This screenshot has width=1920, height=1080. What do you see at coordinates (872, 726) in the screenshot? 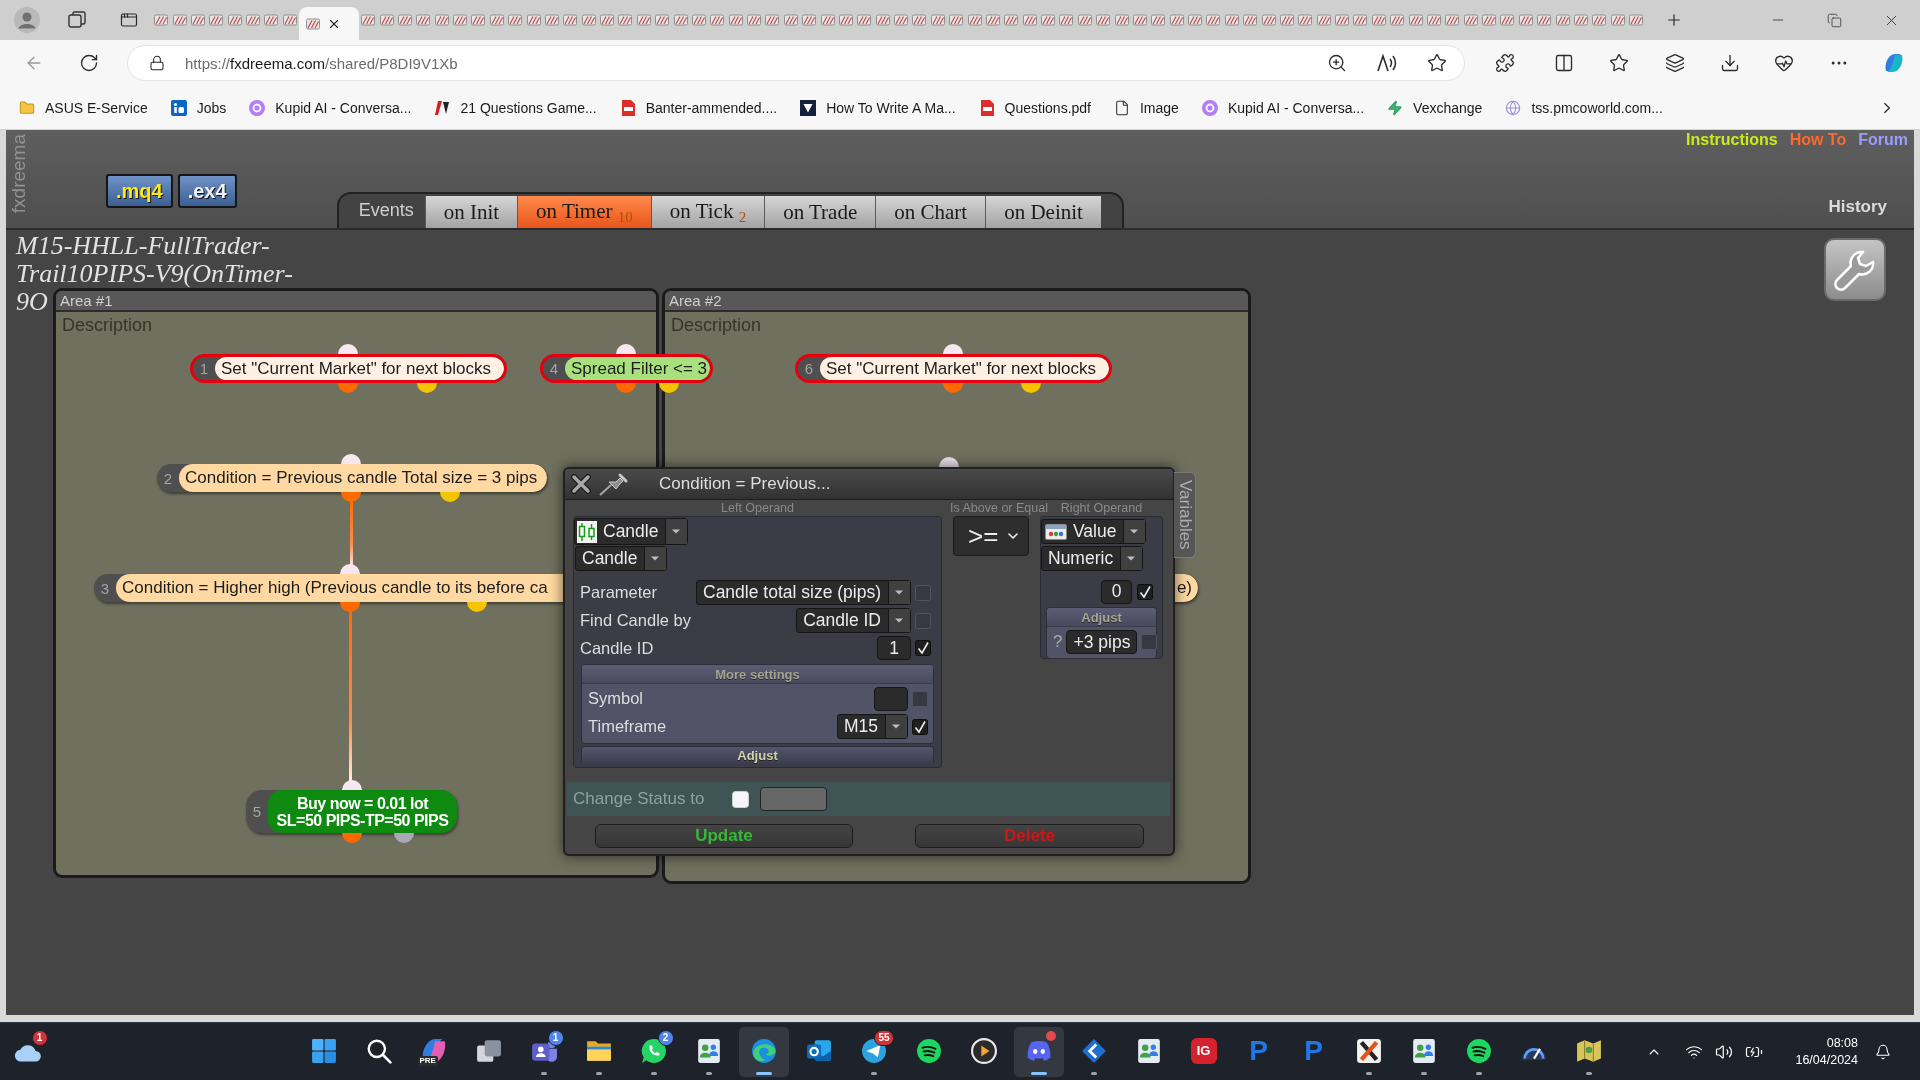
I see `dropdown: M15` at bounding box center [872, 726].